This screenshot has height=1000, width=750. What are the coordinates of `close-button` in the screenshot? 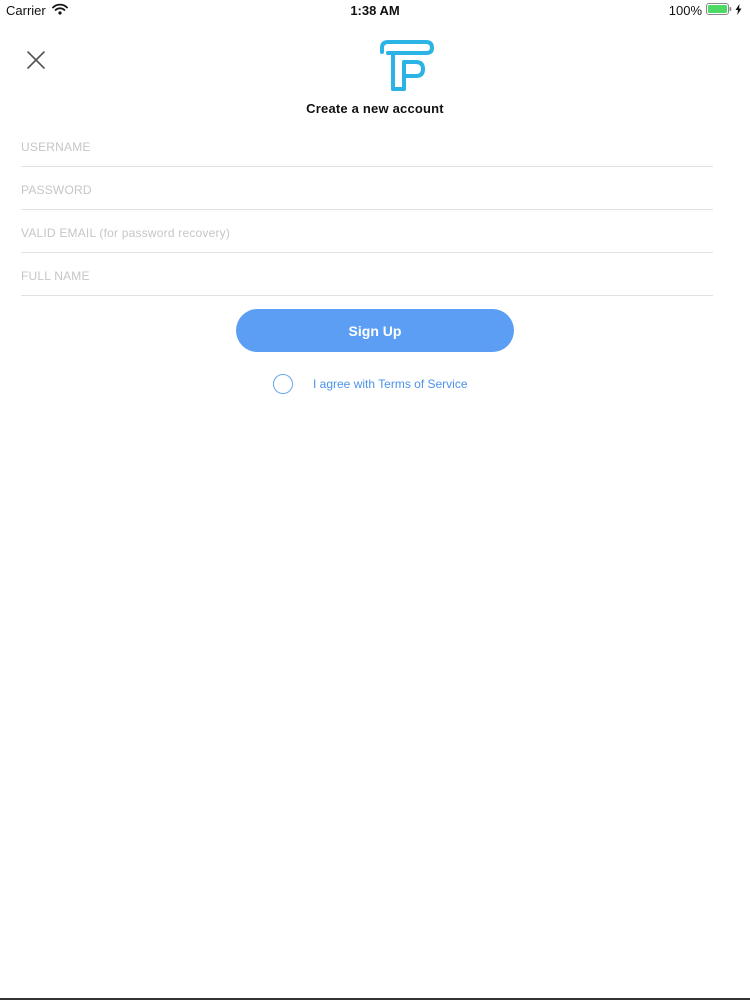 It's located at (36, 60).